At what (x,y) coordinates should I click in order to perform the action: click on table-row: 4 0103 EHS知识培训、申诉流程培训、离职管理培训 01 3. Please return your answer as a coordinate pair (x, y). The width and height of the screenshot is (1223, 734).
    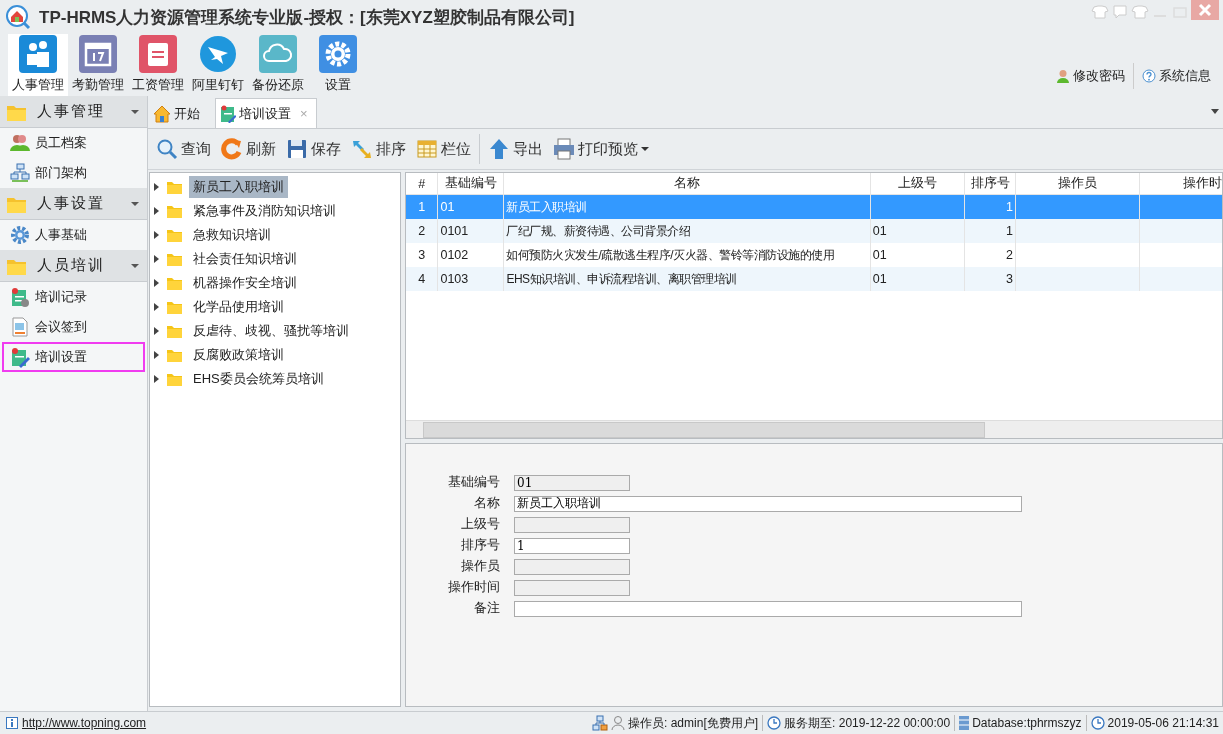
    Looking at the image, I should click on (814, 279).